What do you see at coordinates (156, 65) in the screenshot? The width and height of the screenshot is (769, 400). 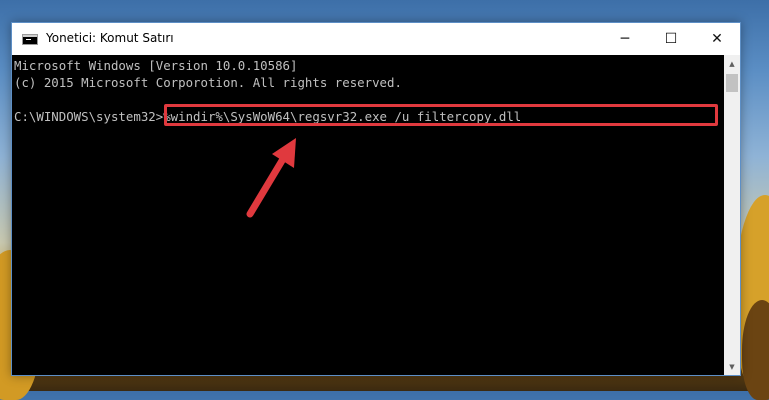 I see `console-line-version: Microsoft Windows [Version 10.0.10586]` at bounding box center [156, 65].